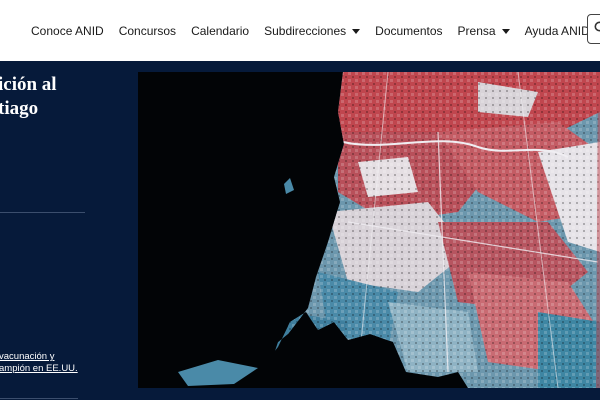 The width and height of the screenshot is (600, 400). I want to click on related-article-link: vacunación y ampión en EE.UU., so click(39, 363).